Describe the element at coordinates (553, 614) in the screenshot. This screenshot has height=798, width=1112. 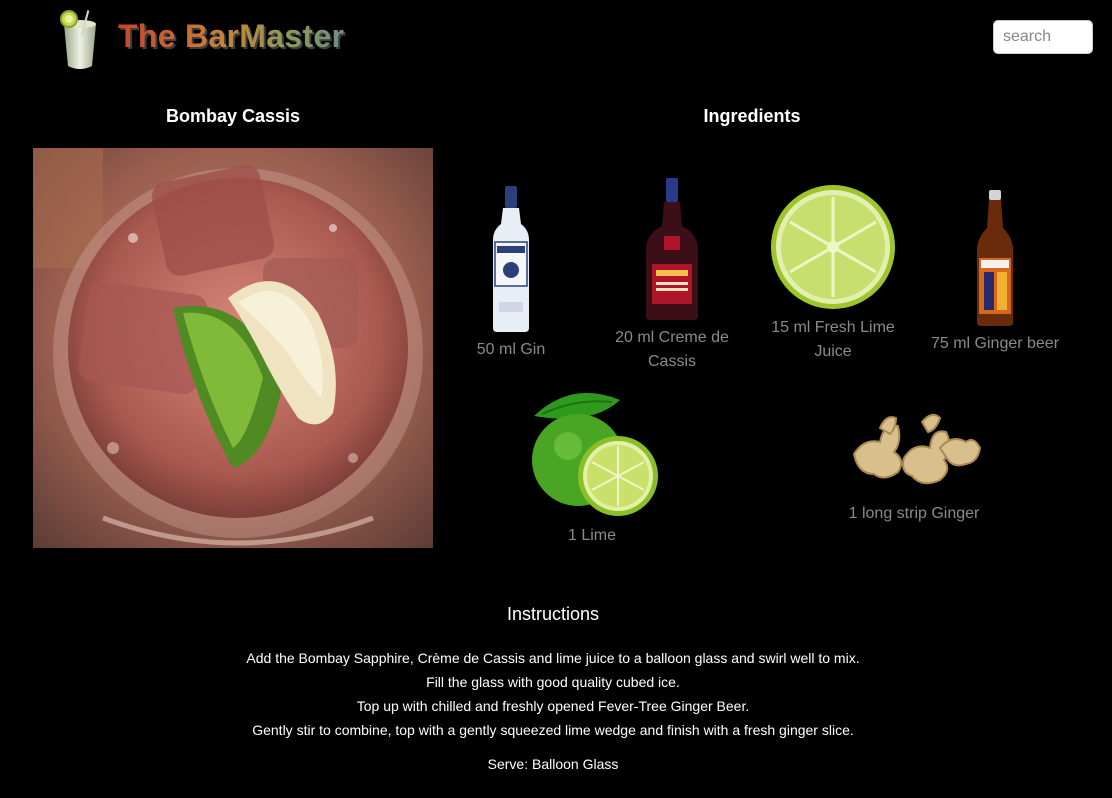
I see `instructions-title: Instructions` at that location.